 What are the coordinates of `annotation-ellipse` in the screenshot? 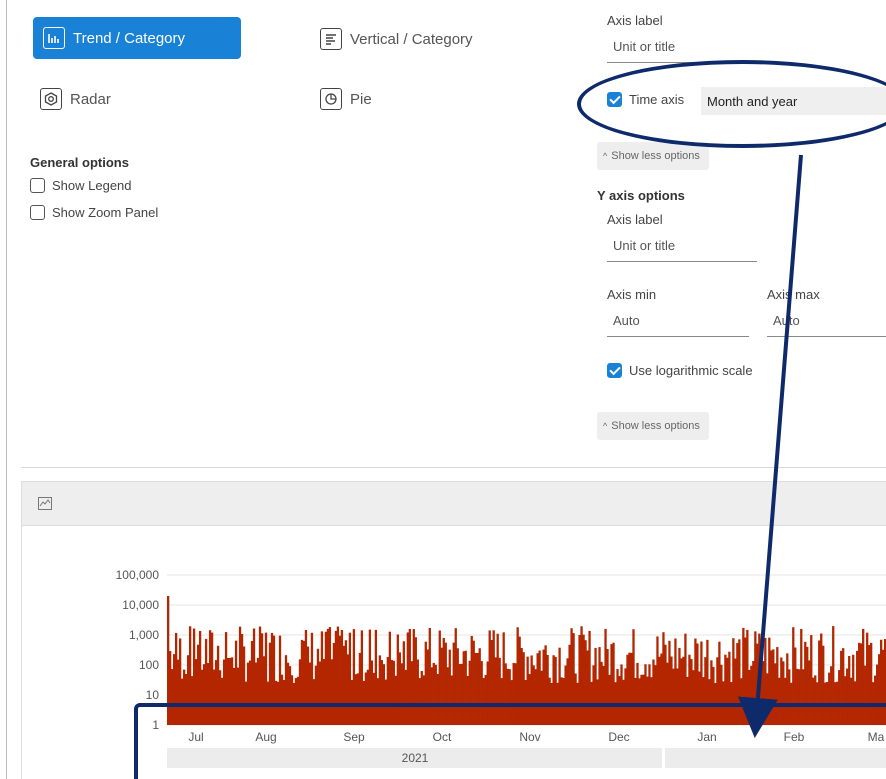 It's located at (731, 104).